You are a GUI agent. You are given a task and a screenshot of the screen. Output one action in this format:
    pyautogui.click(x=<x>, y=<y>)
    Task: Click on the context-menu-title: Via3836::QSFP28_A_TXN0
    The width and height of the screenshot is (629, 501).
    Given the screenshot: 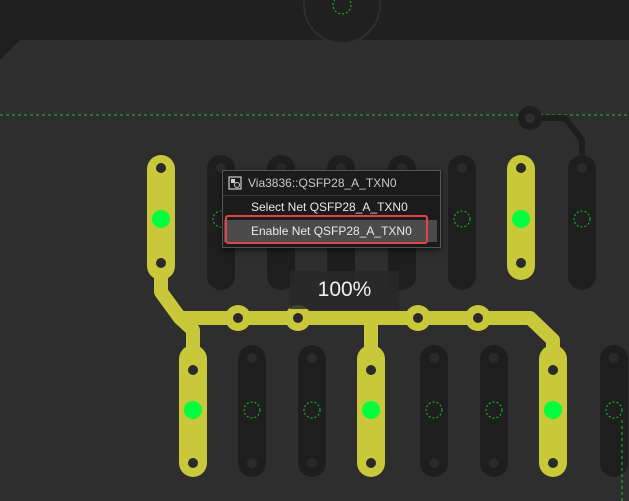 What is the action you would take?
    pyautogui.click(x=322, y=182)
    